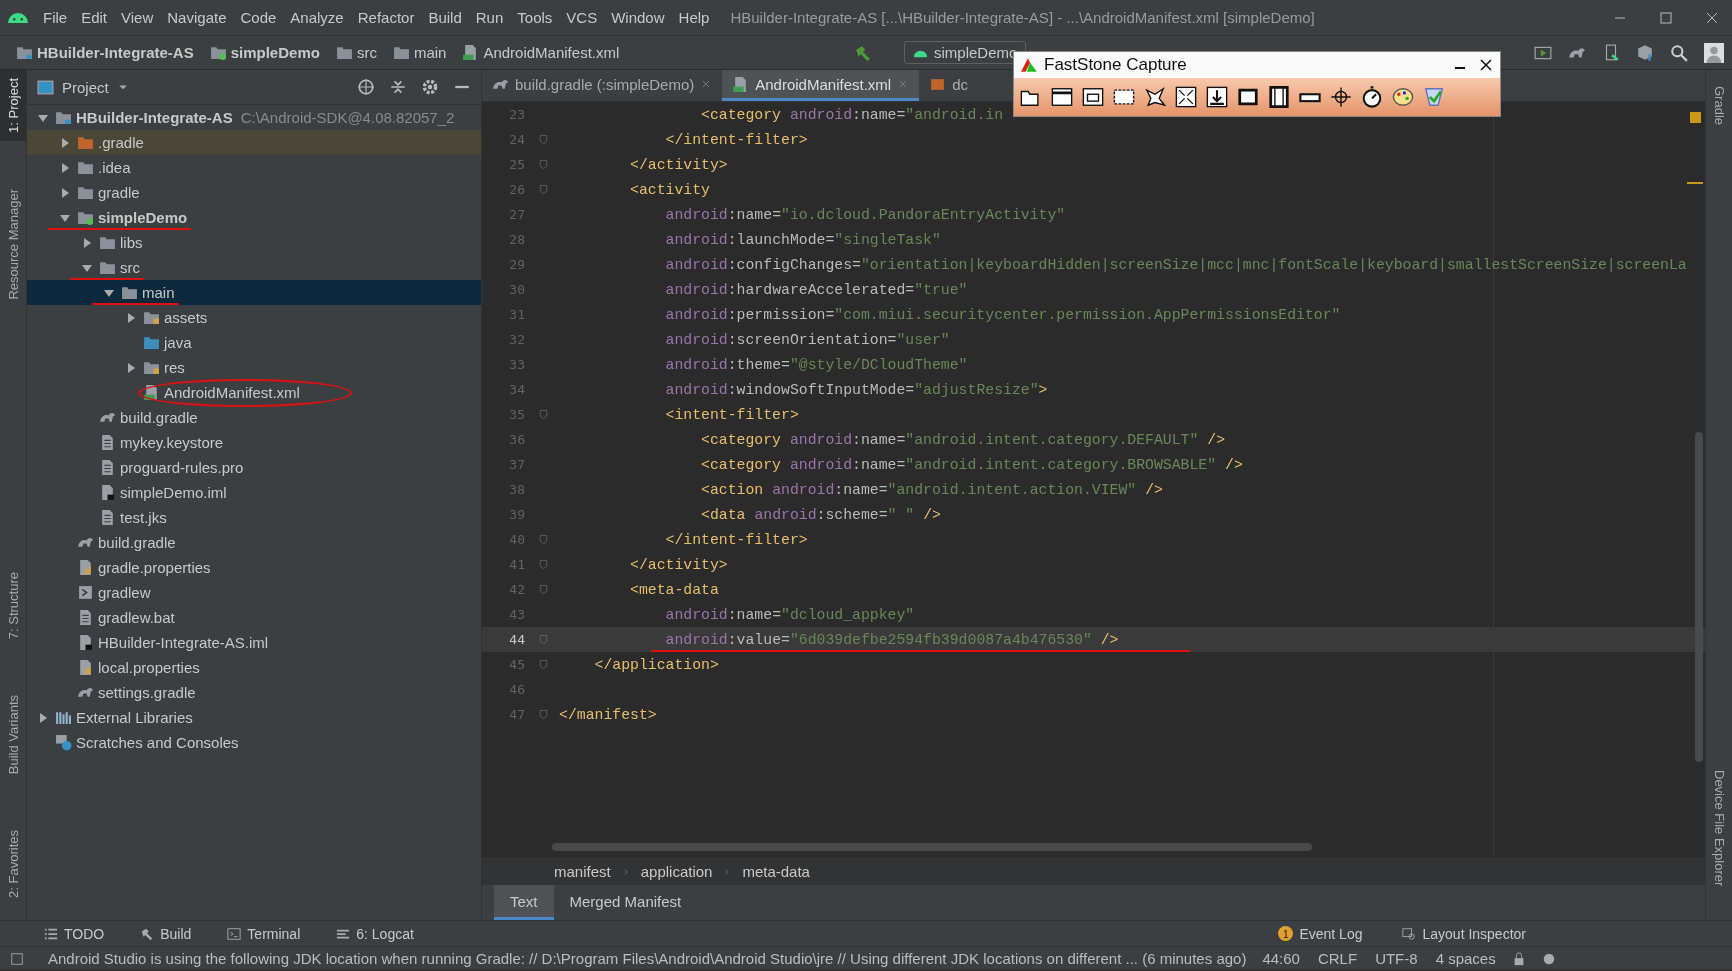  Describe the element at coordinates (694, 17) in the screenshot. I see `menu-item: Help` at that location.